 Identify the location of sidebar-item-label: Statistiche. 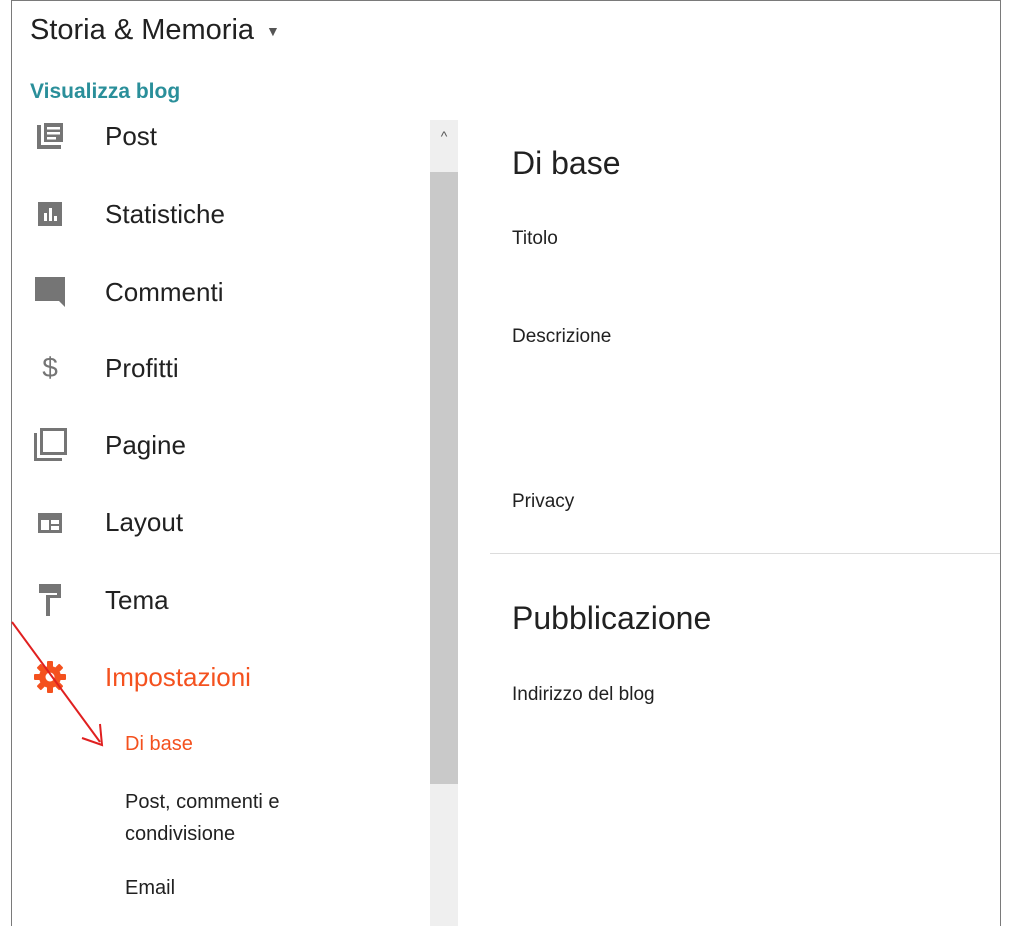
(165, 213).